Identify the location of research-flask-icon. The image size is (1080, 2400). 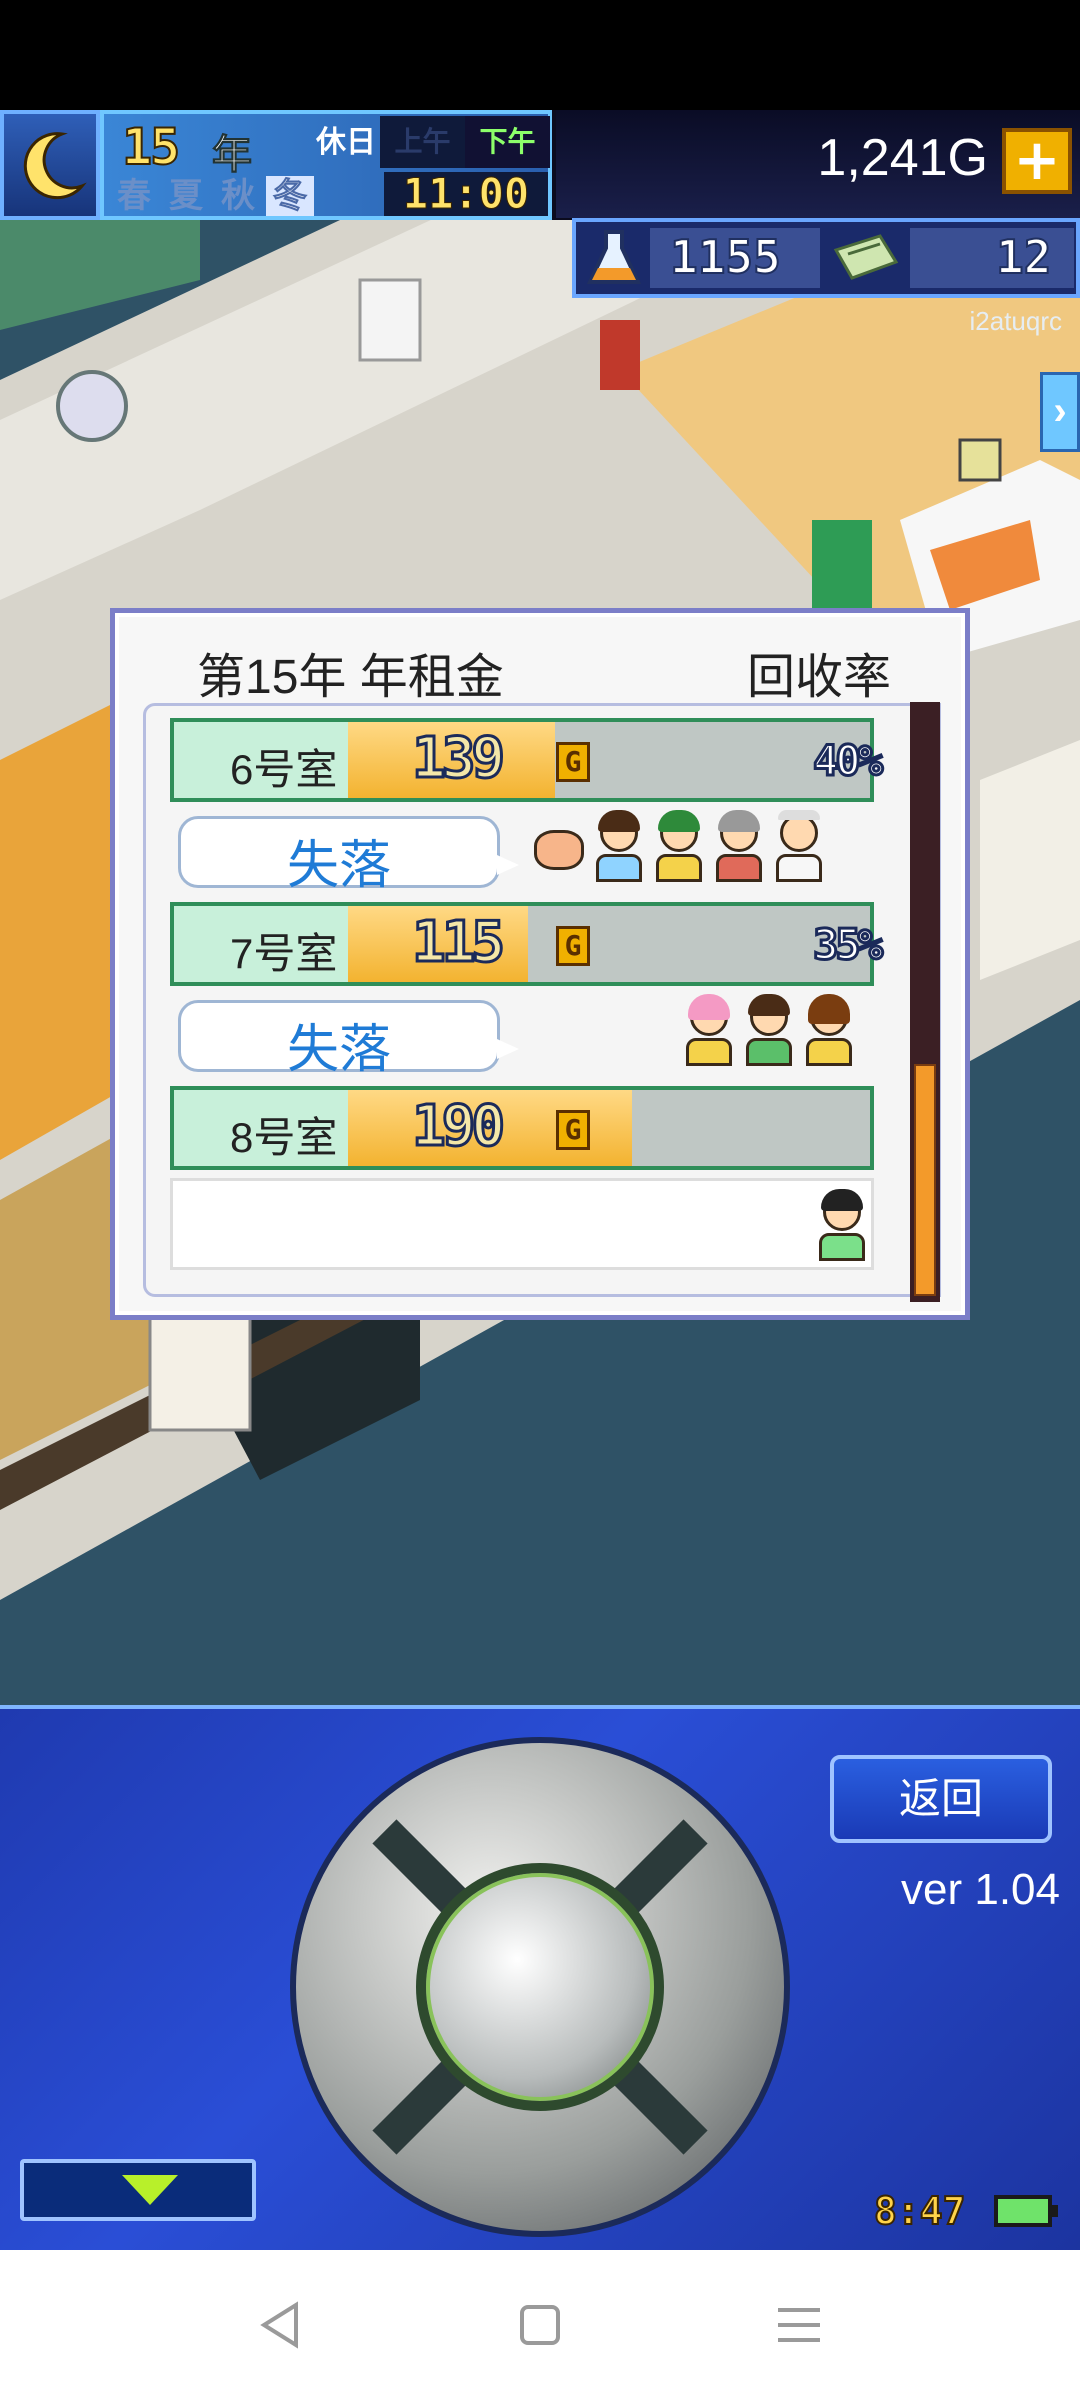
(614, 257).